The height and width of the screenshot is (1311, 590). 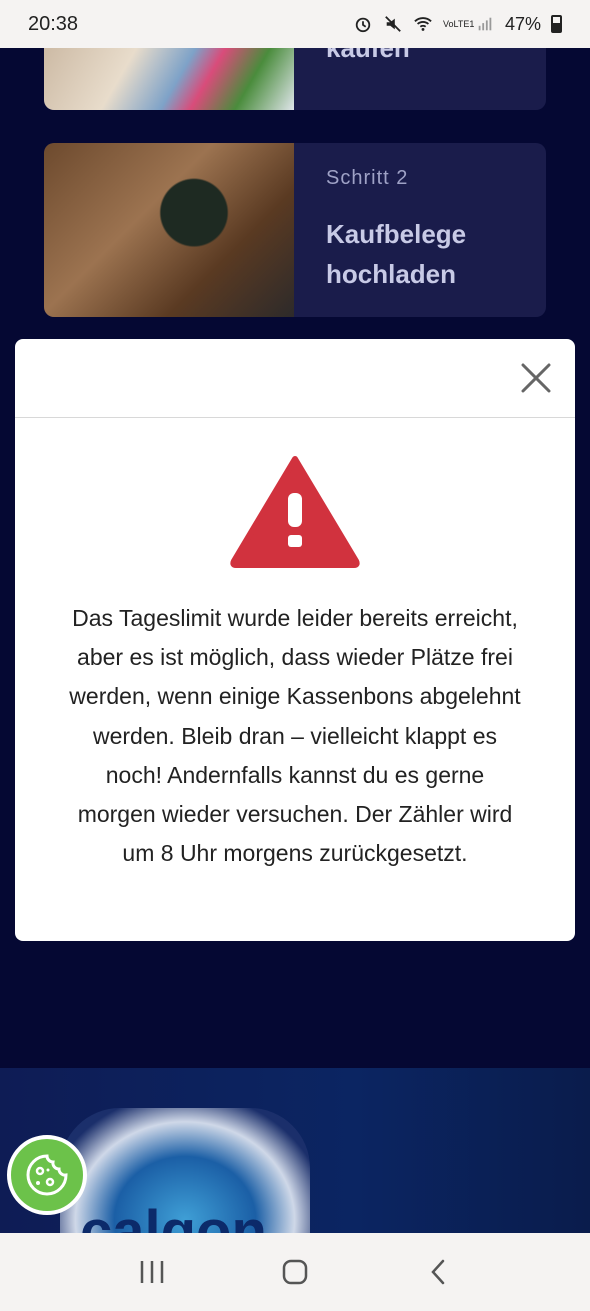 What do you see at coordinates (423, 24) in the screenshot?
I see `wifi-icon` at bounding box center [423, 24].